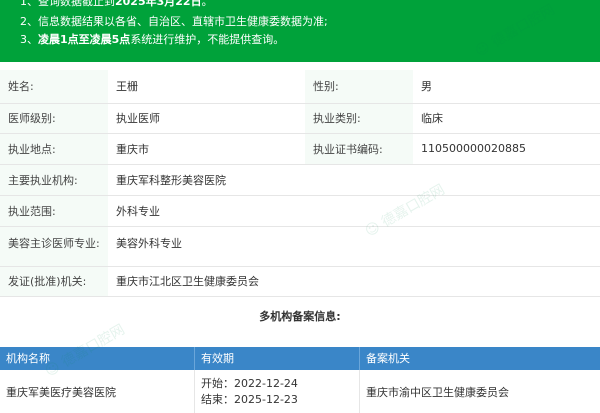  What do you see at coordinates (174, 21) in the screenshot?
I see `notice-line-2: 2、信息数据结果以各省、自治区、直辖市卫生健康委数据为准;` at bounding box center [174, 21].